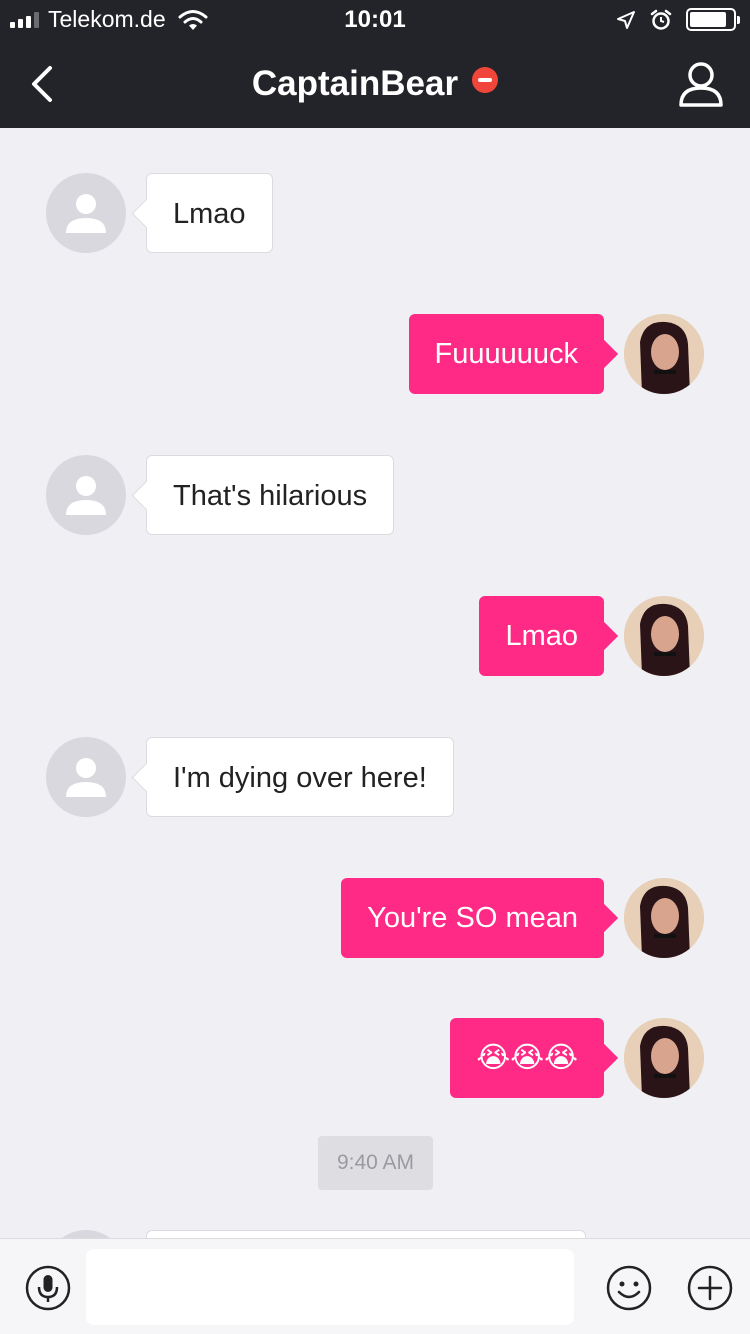 This screenshot has height=1334, width=750. Describe the element at coordinates (713, 19) in the screenshot. I see `battery-icon` at that location.